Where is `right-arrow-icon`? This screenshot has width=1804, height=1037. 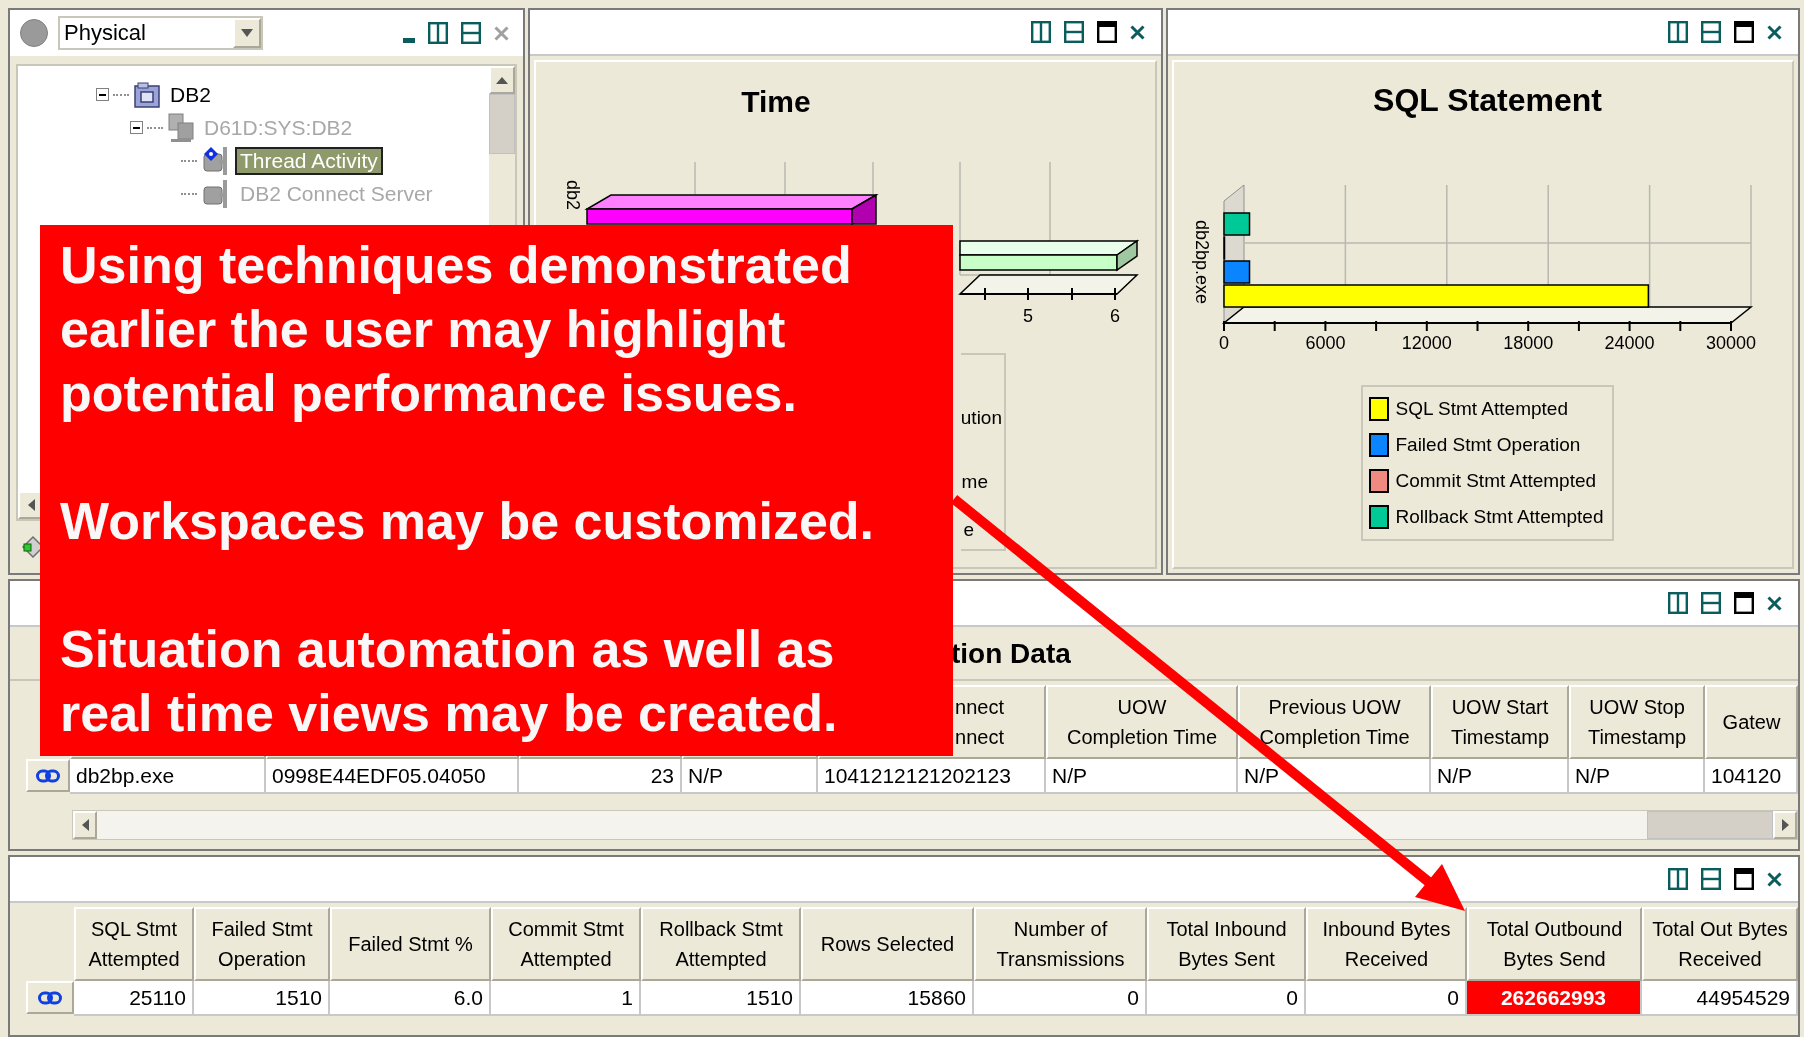
right-arrow-icon is located at coordinates (1785, 825).